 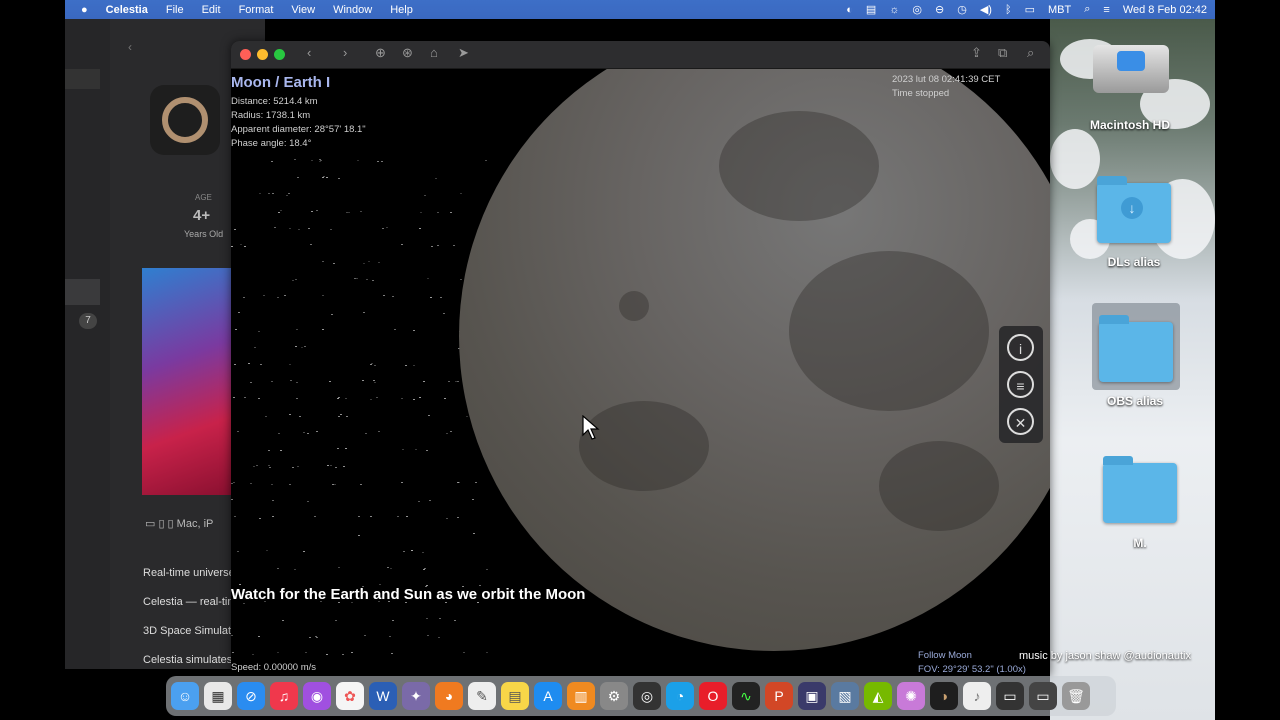 I want to click on clock: Wed 8 Feb 02:42, so click(x=1165, y=10).